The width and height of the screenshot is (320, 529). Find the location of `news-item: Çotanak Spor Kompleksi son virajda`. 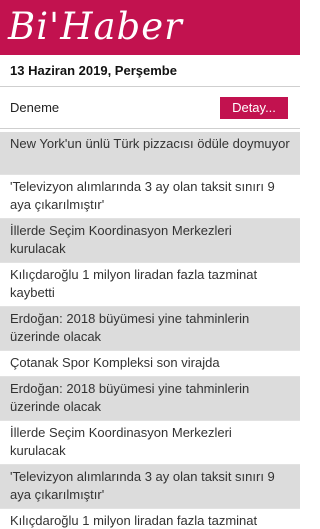

news-item: Çotanak Spor Kompleksi son virajda is located at coordinates (150, 364).